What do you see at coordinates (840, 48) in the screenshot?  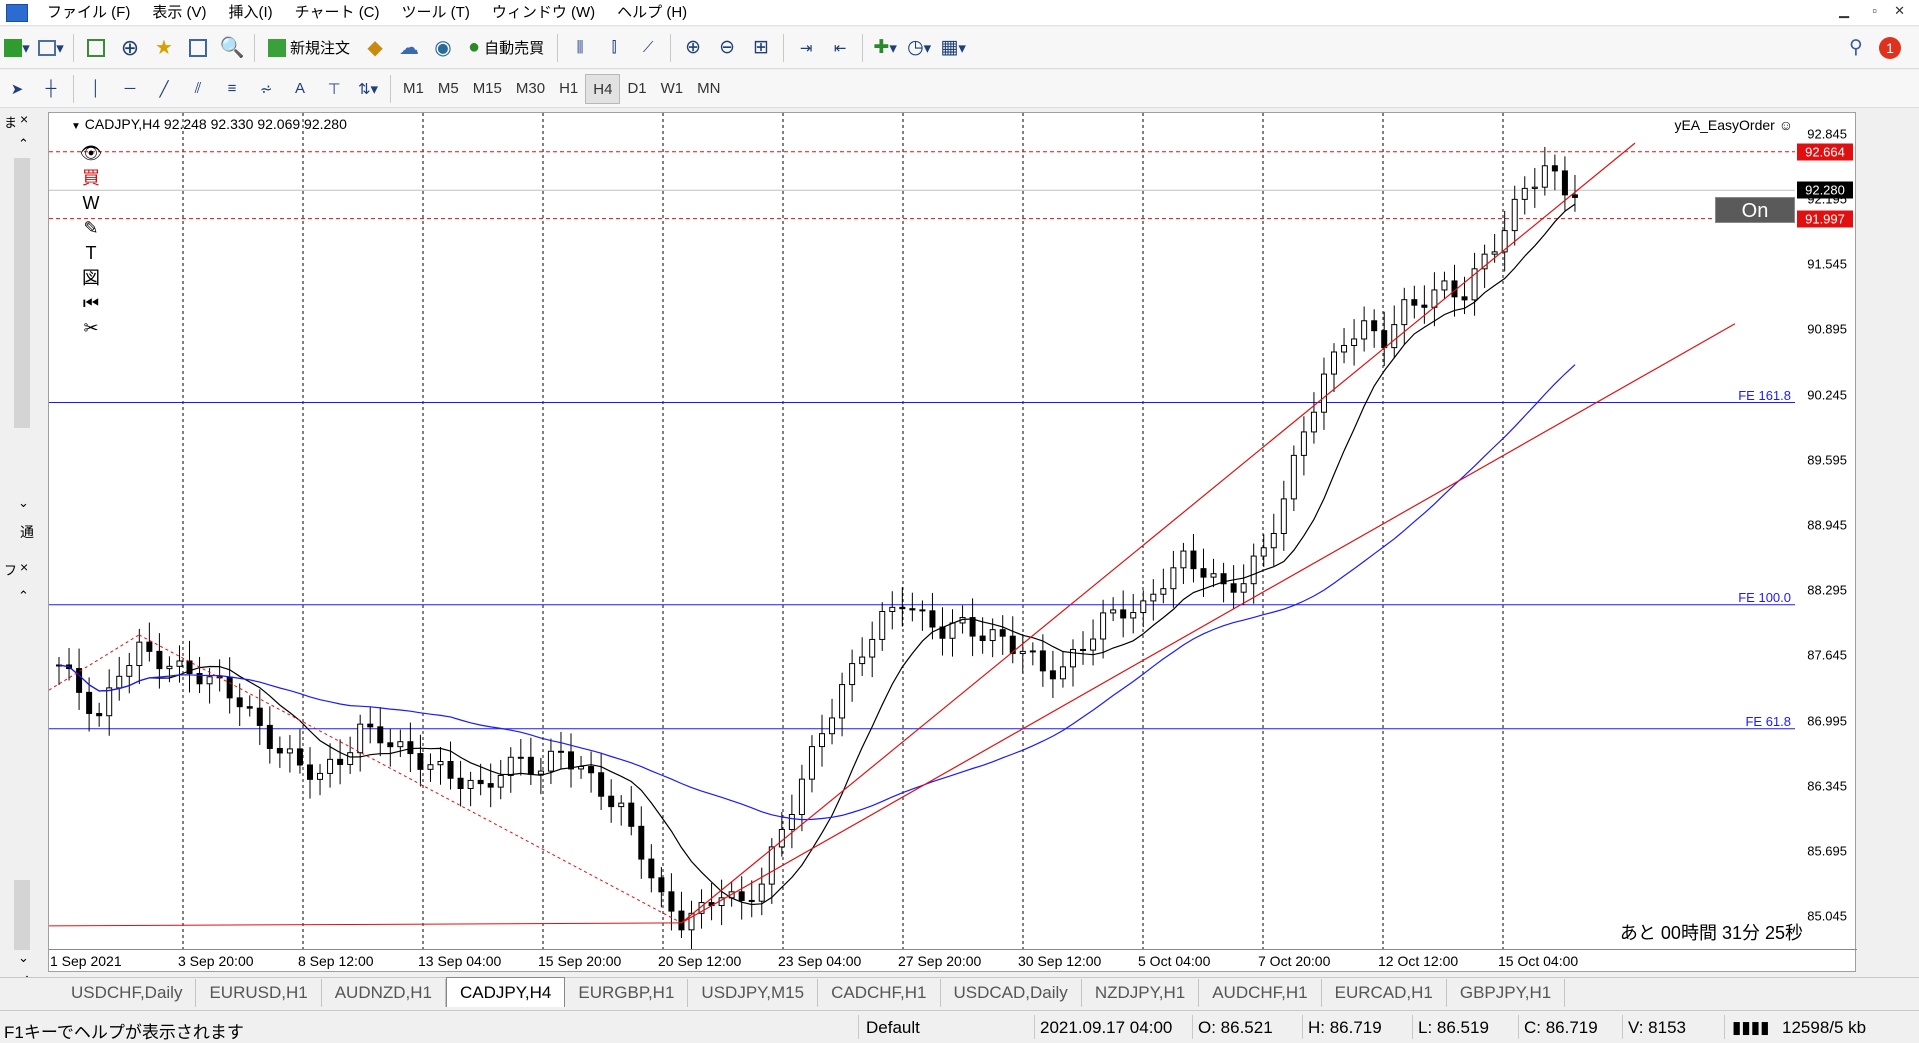 I see `chart-shift-button: ⇤` at bounding box center [840, 48].